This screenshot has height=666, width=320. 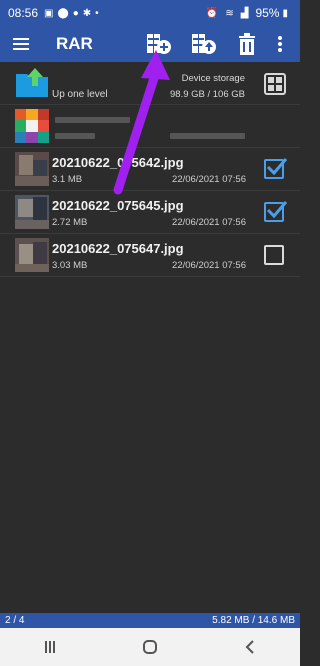 What do you see at coordinates (285, 13) in the screenshot?
I see `battery-icon: ▮` at bounding box center [285, 13].